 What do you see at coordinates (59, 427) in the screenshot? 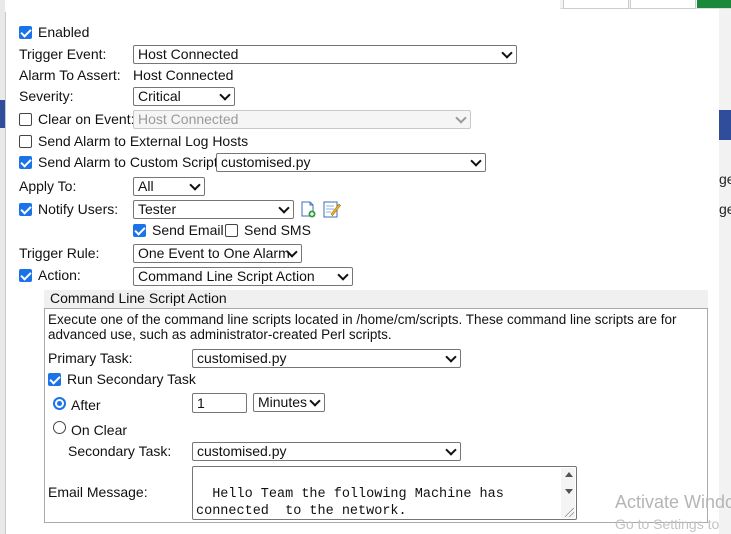
I see `on-clear-radio` at bounding box center [59, 427].